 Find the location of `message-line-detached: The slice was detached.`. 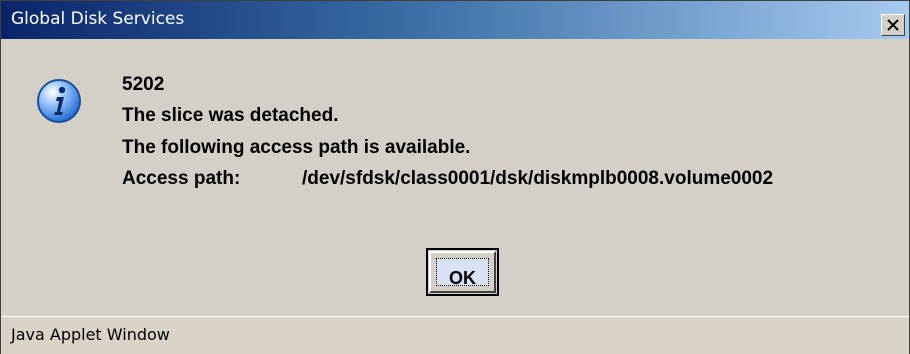

message-line-detached: The slice was detached. is located at coordinates (230, 115).